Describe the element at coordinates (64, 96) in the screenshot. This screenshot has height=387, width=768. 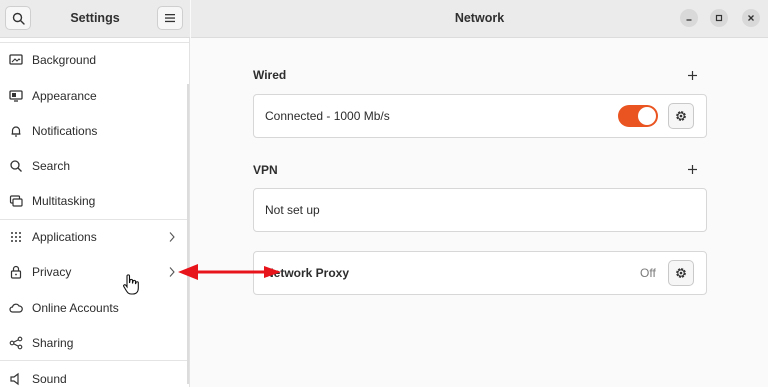
I see `sidebar-item-label: Appearance` at that location.